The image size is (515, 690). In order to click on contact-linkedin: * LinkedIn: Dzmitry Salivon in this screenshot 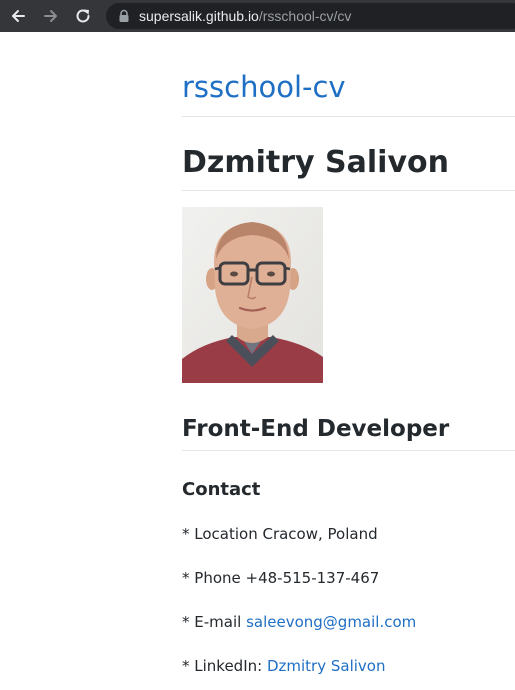, I will do `click(283, 666)`.